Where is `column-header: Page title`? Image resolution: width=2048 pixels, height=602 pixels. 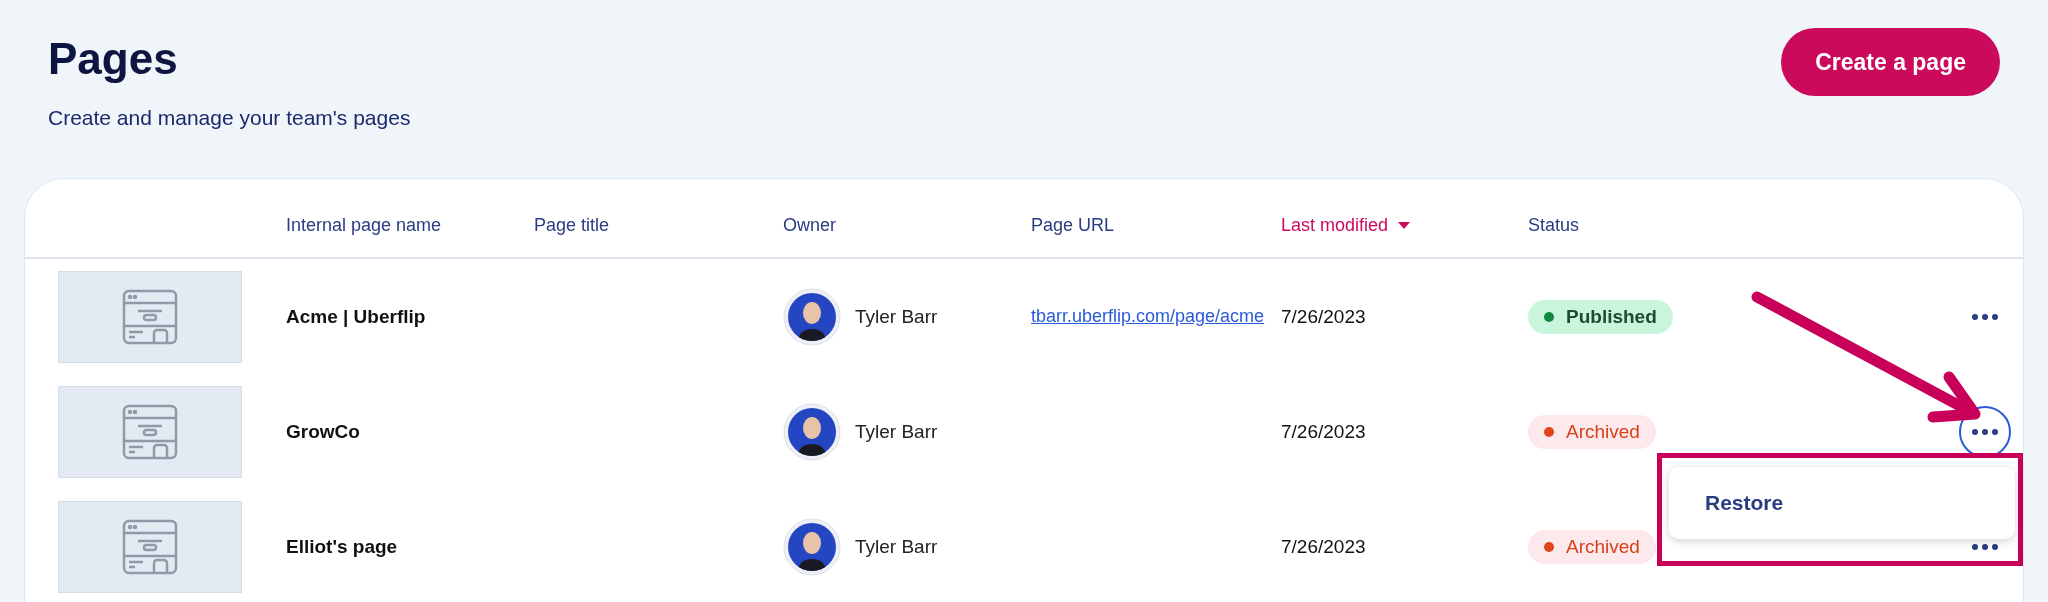 column-header: Page title is located at coordinates (572, 225).